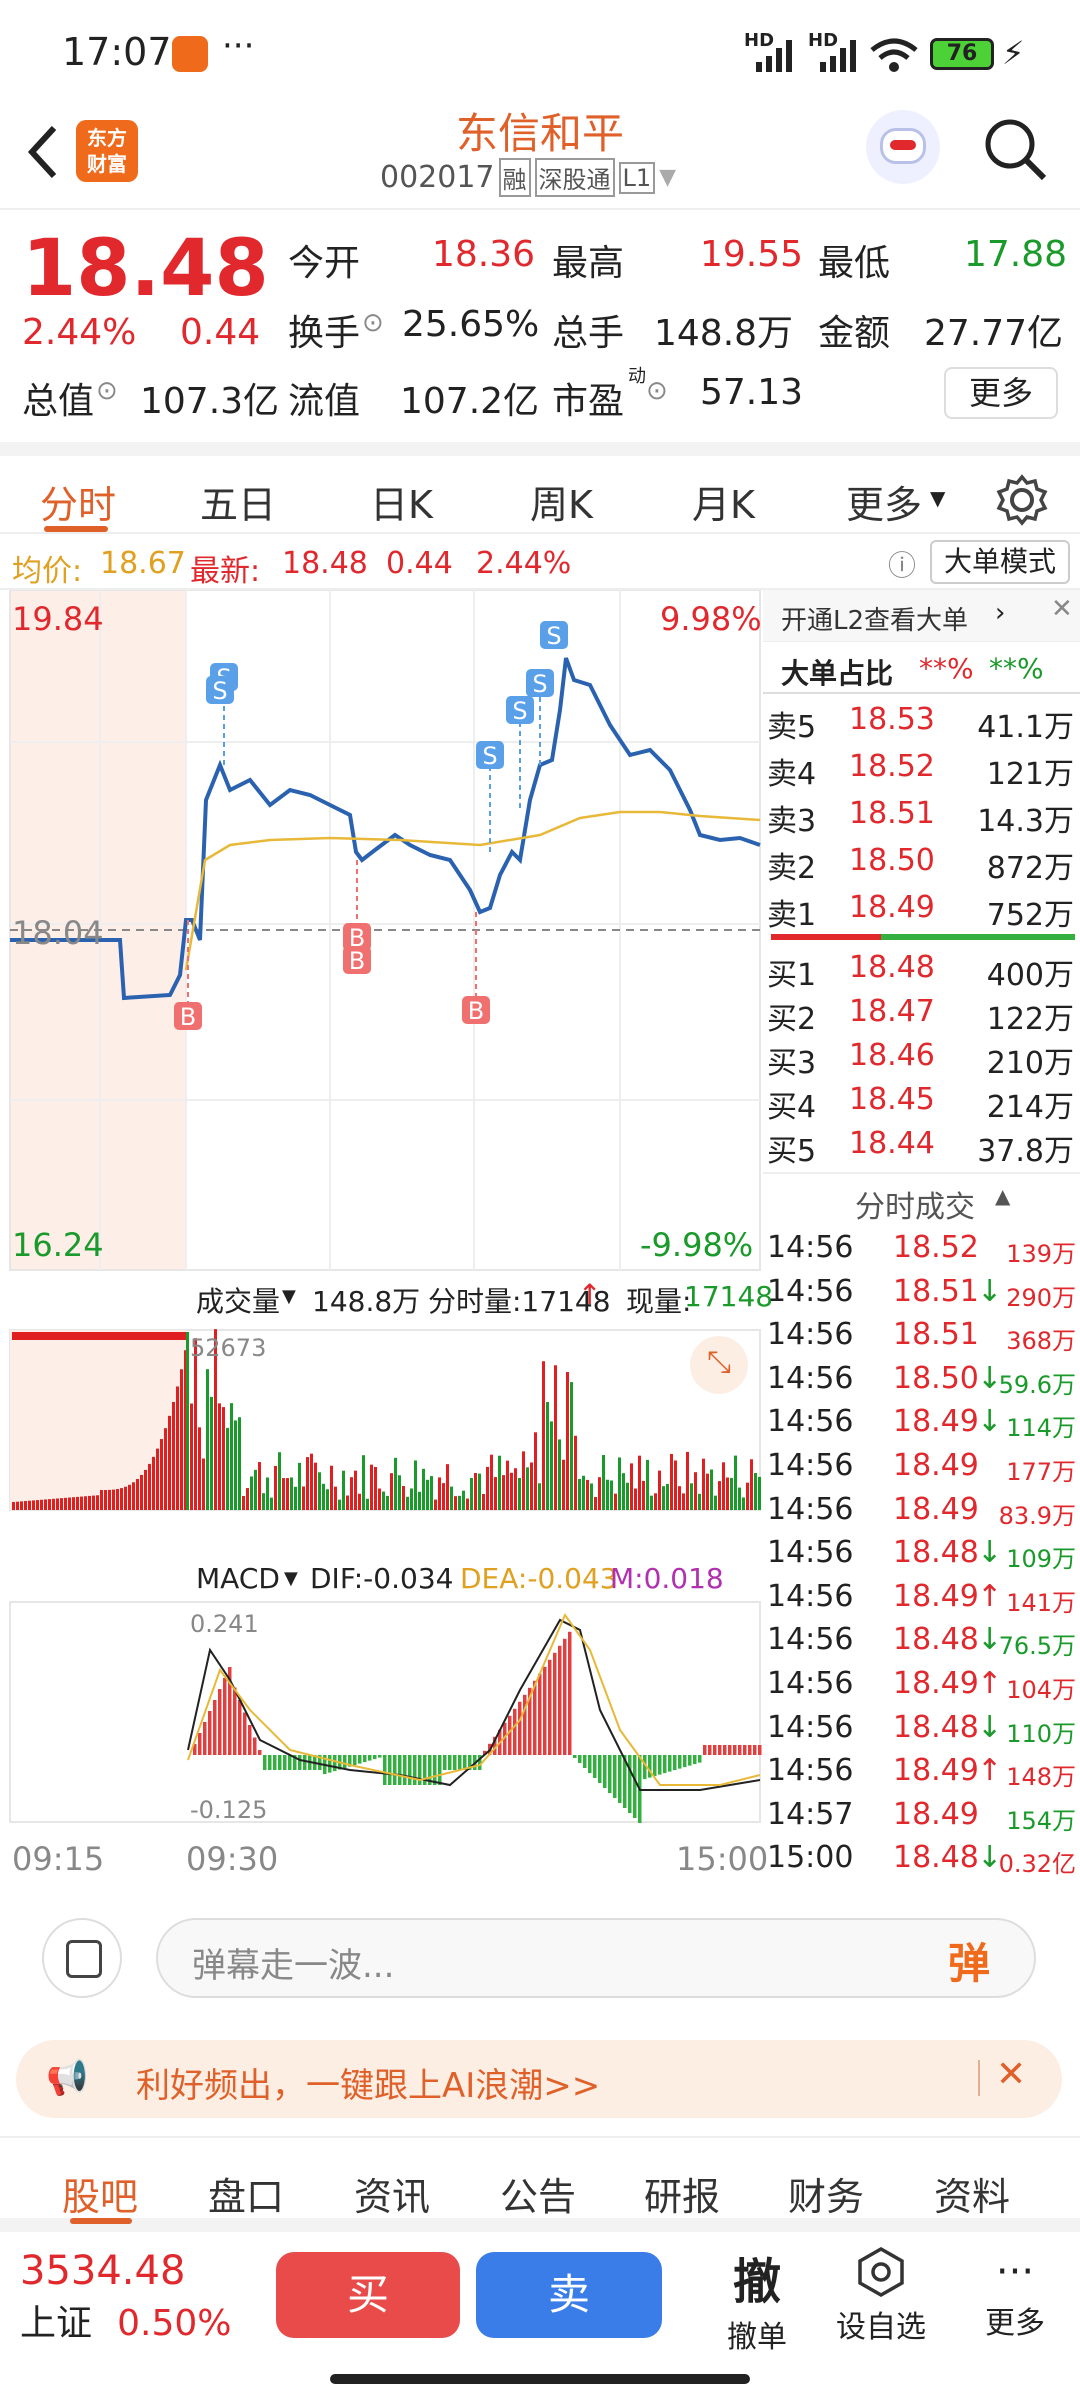 Image resolution: width=1080 pixels, height=2400 pixels. What do you see at coordinates (392, 2193) in the screenshot?
I see `tab-news: 资讯` at bounding box center [392, 2193].